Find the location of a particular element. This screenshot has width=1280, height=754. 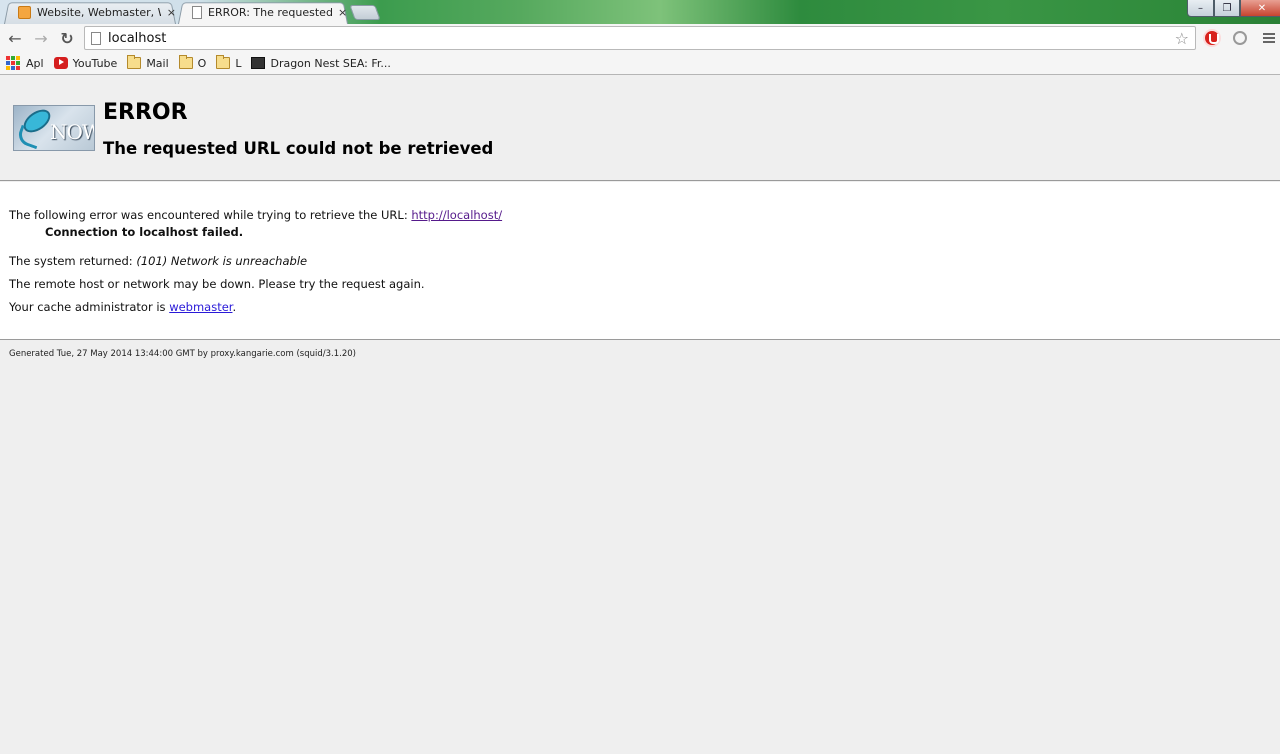

cache-admin-line: Your cache administrator is webmaster. is located at coordinates (122, 307).